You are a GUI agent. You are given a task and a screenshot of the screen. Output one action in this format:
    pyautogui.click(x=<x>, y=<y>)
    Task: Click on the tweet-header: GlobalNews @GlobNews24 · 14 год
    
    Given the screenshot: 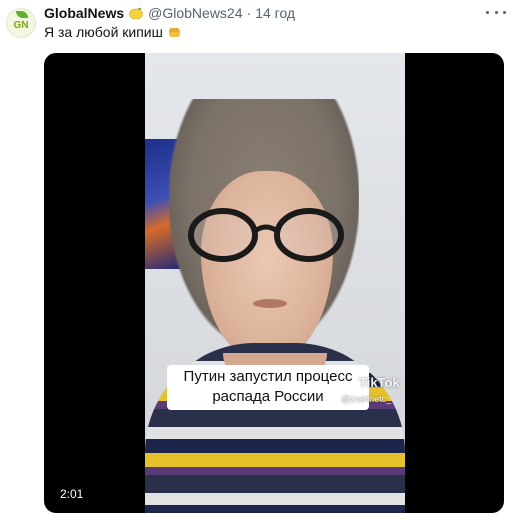 What is the action you would take?
    pyautogui.click(x=169, y=13)
    